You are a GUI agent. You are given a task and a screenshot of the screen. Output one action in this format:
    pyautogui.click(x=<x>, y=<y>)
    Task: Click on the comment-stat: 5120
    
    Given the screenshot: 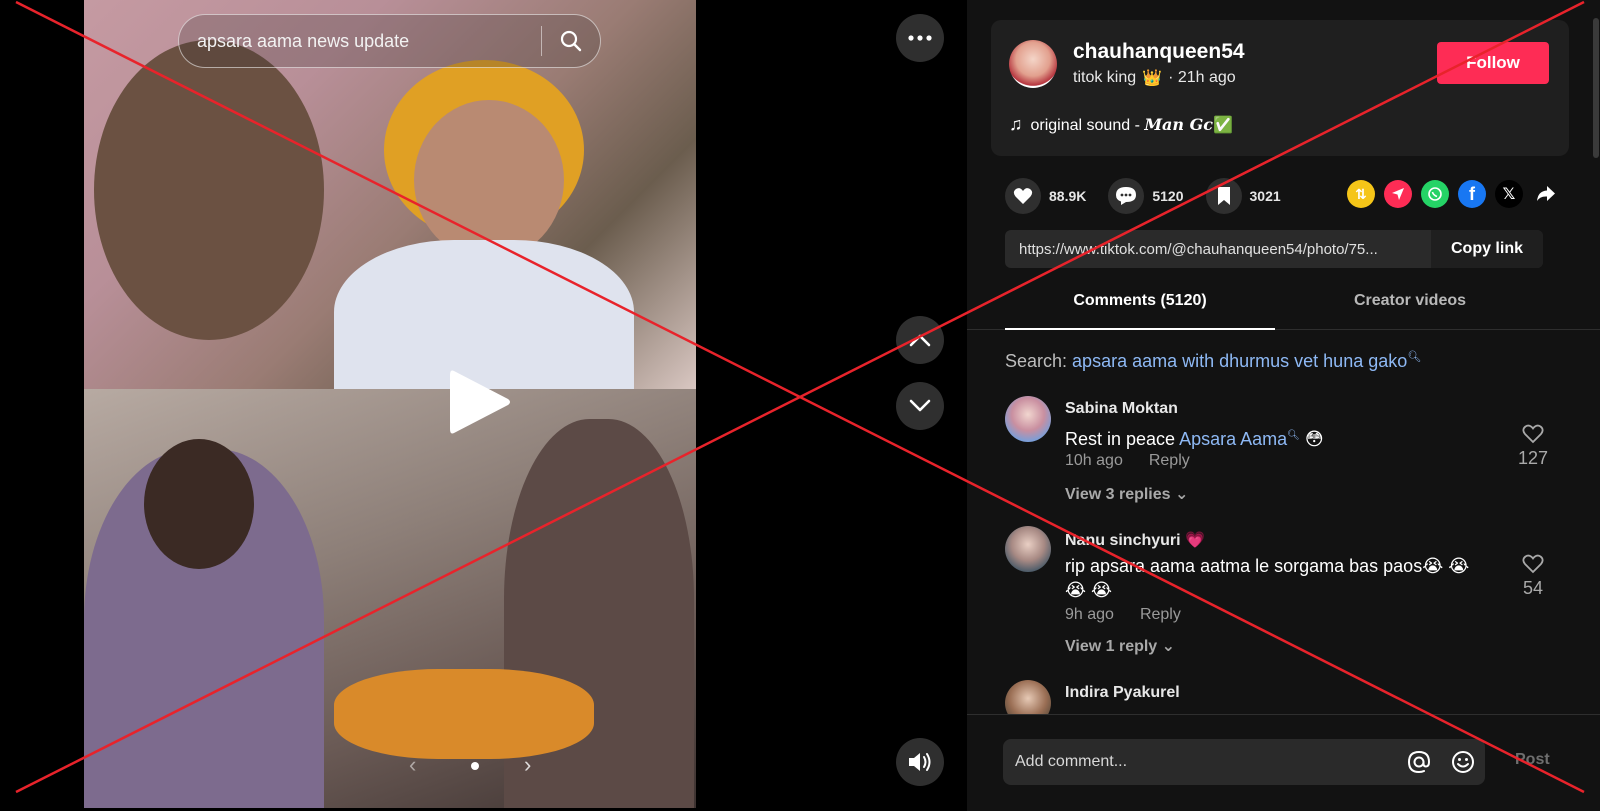 What is the action you would take?
    pyautogui.click(x=1146, y=196)
    